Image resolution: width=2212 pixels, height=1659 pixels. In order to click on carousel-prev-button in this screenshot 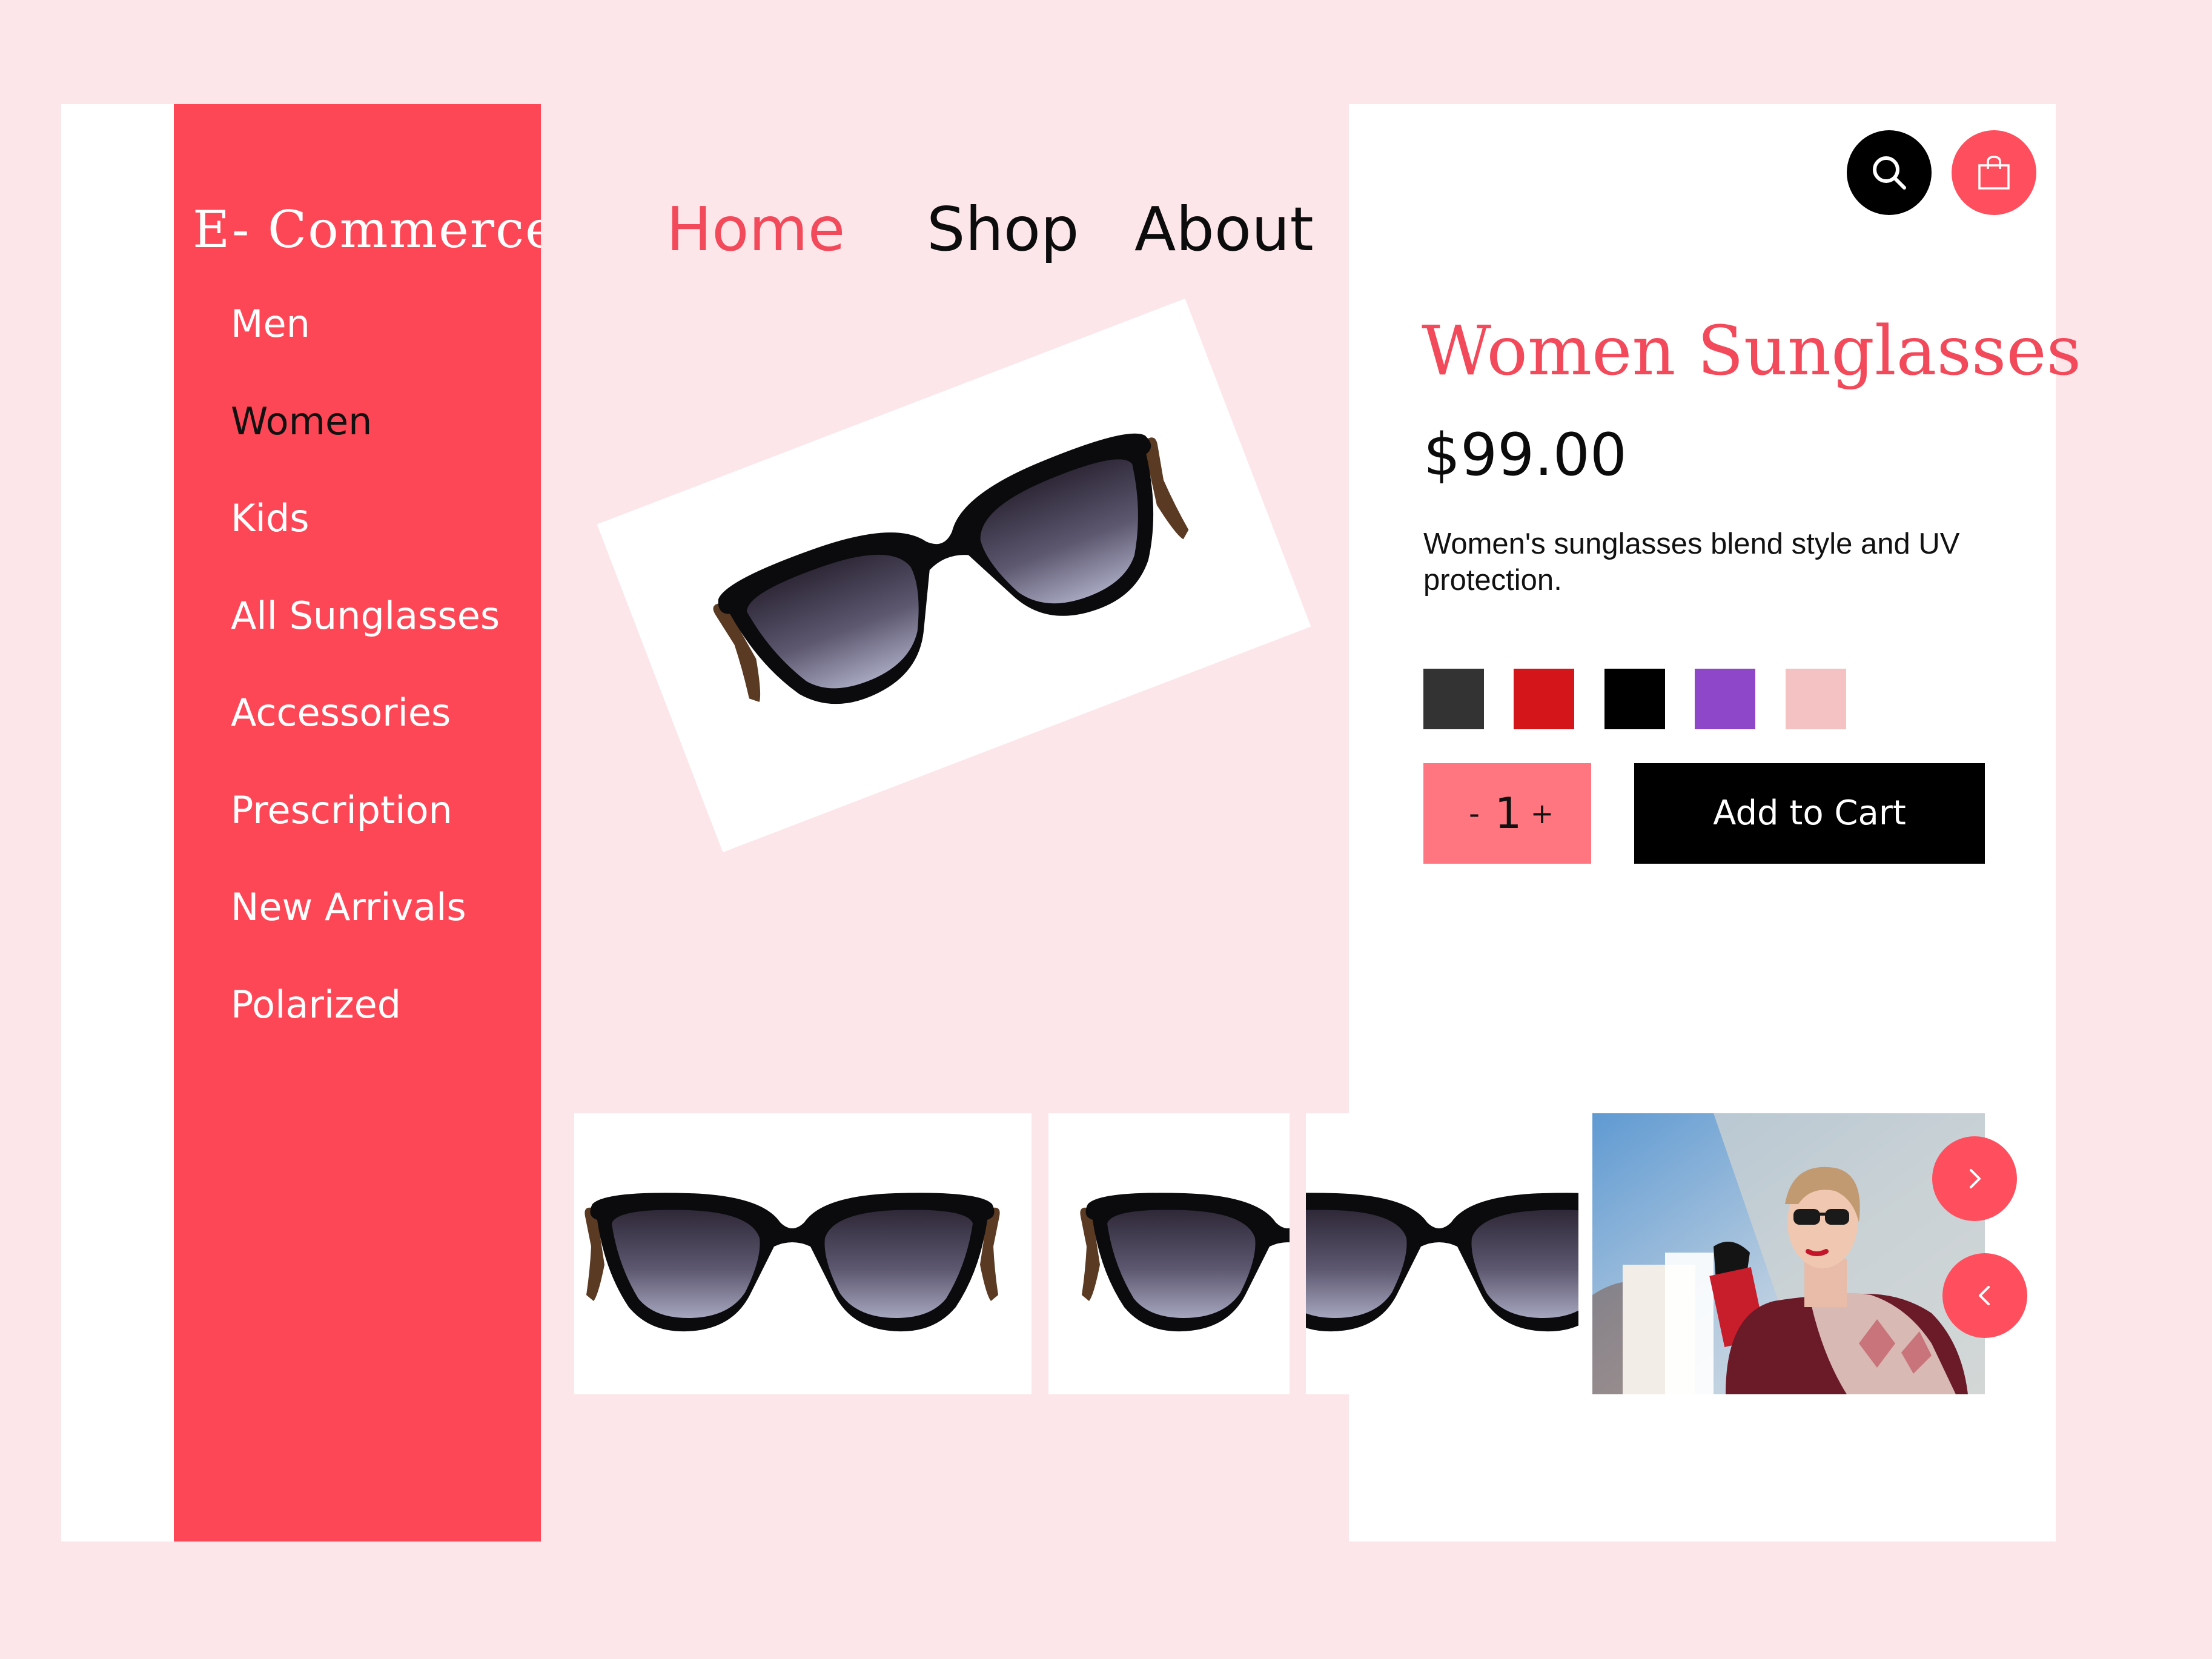, I will do `click(1985, 1295)`.